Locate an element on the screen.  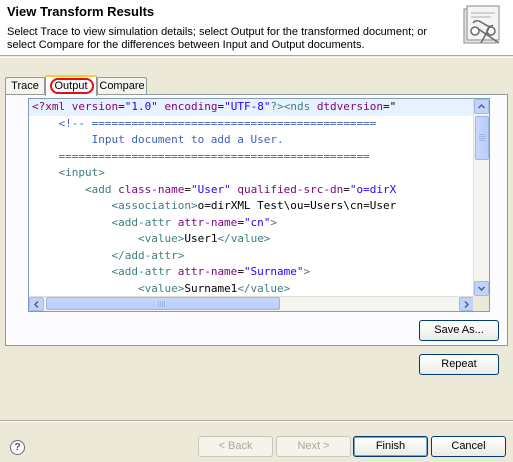
scroll-right-button is located at coordinates (466, 304).